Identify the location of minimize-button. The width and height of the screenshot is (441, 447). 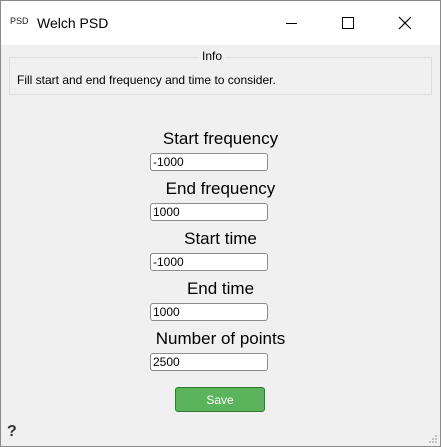
(291, 23).